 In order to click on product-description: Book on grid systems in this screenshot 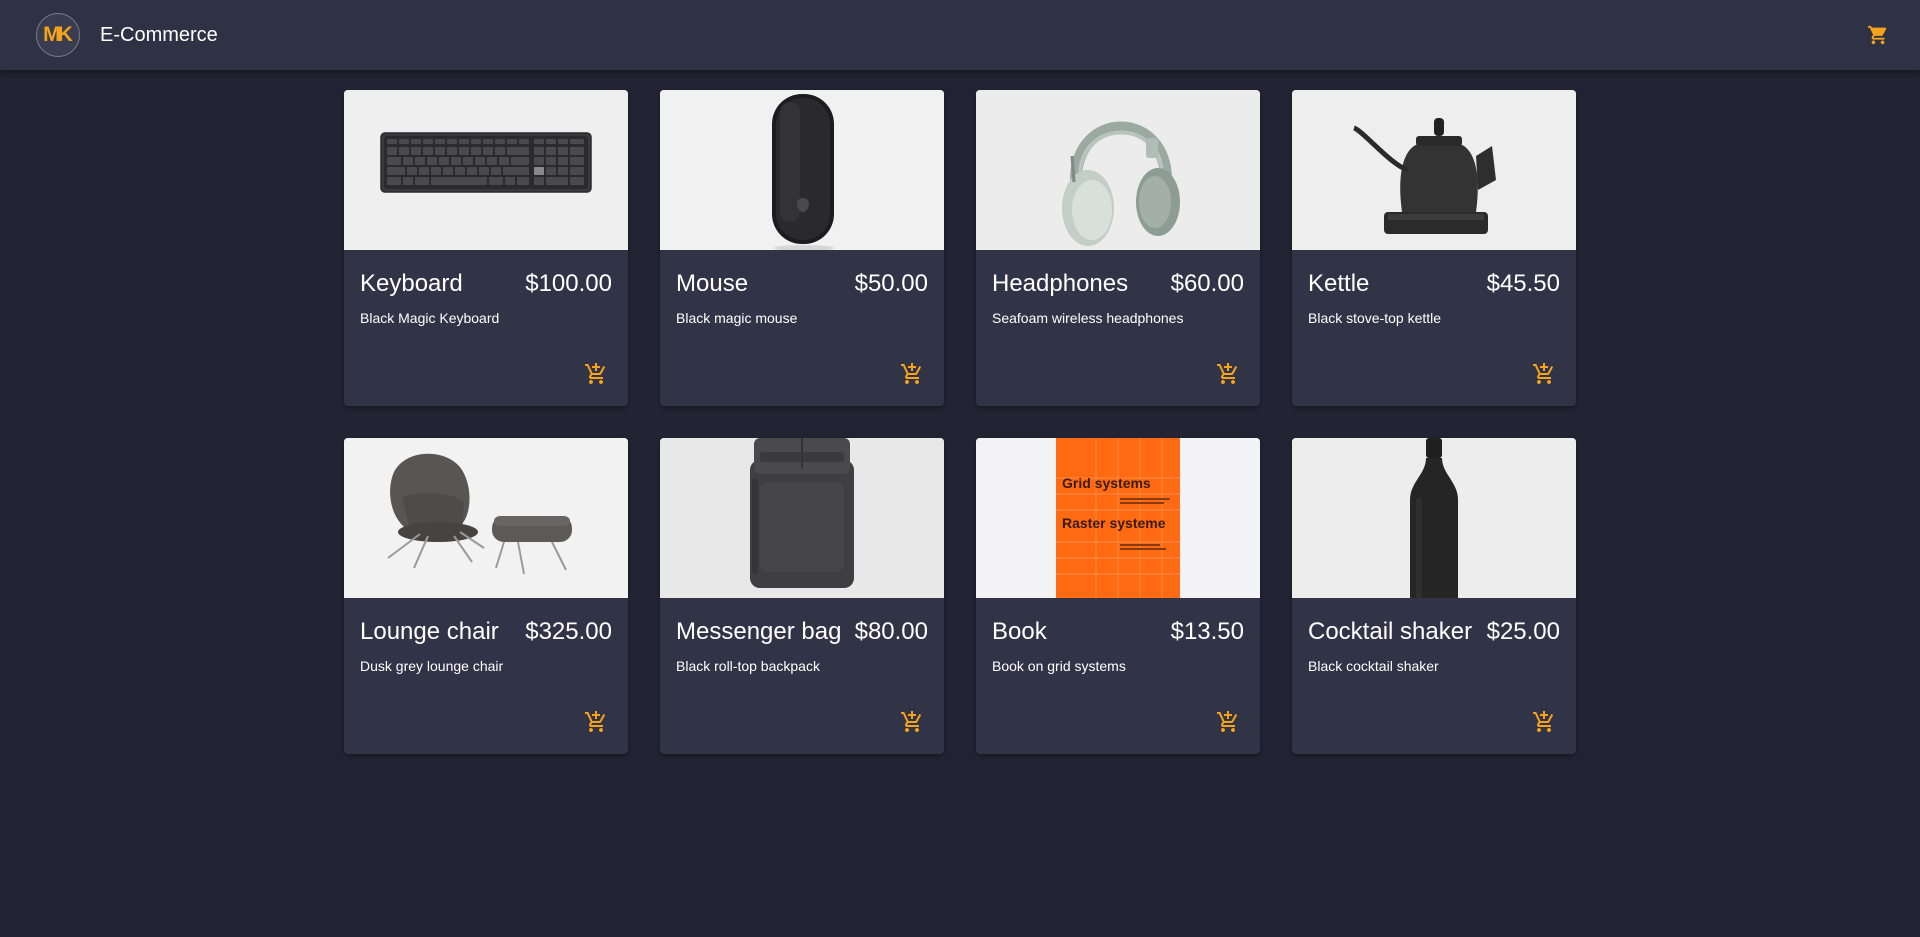, I will do `click(1059, 666)`.